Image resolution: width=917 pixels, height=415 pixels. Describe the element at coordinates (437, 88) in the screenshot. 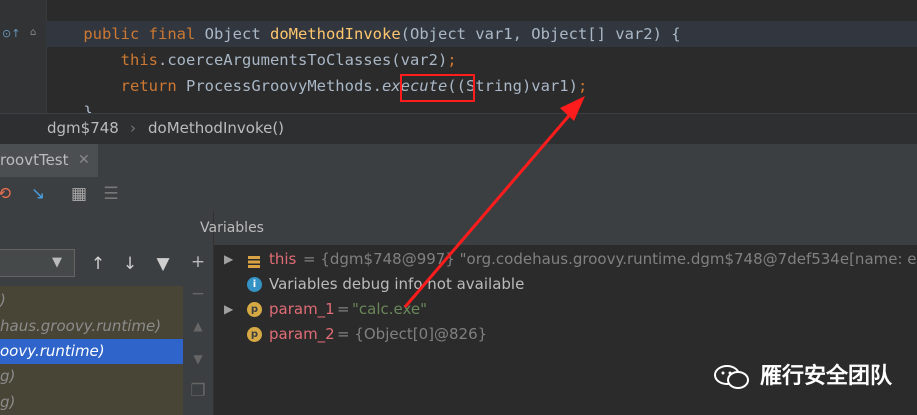

I see `highlight-box` at that location.